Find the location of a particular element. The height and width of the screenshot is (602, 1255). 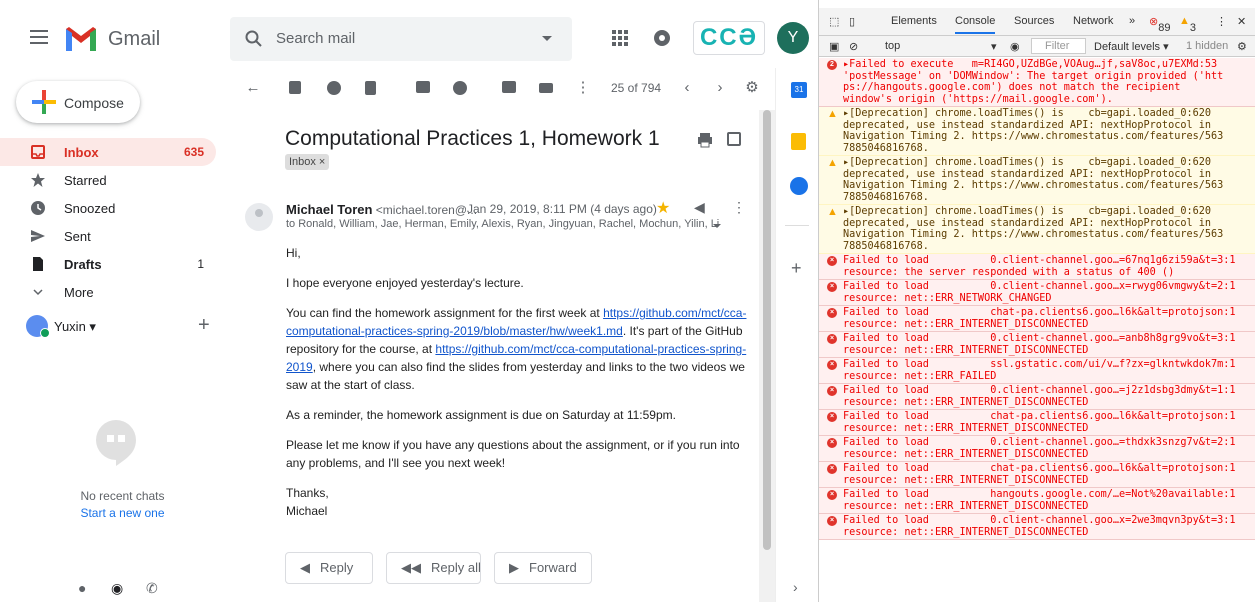

hangouts-chat-icon: ◉ is located at coordinates (117, 588).